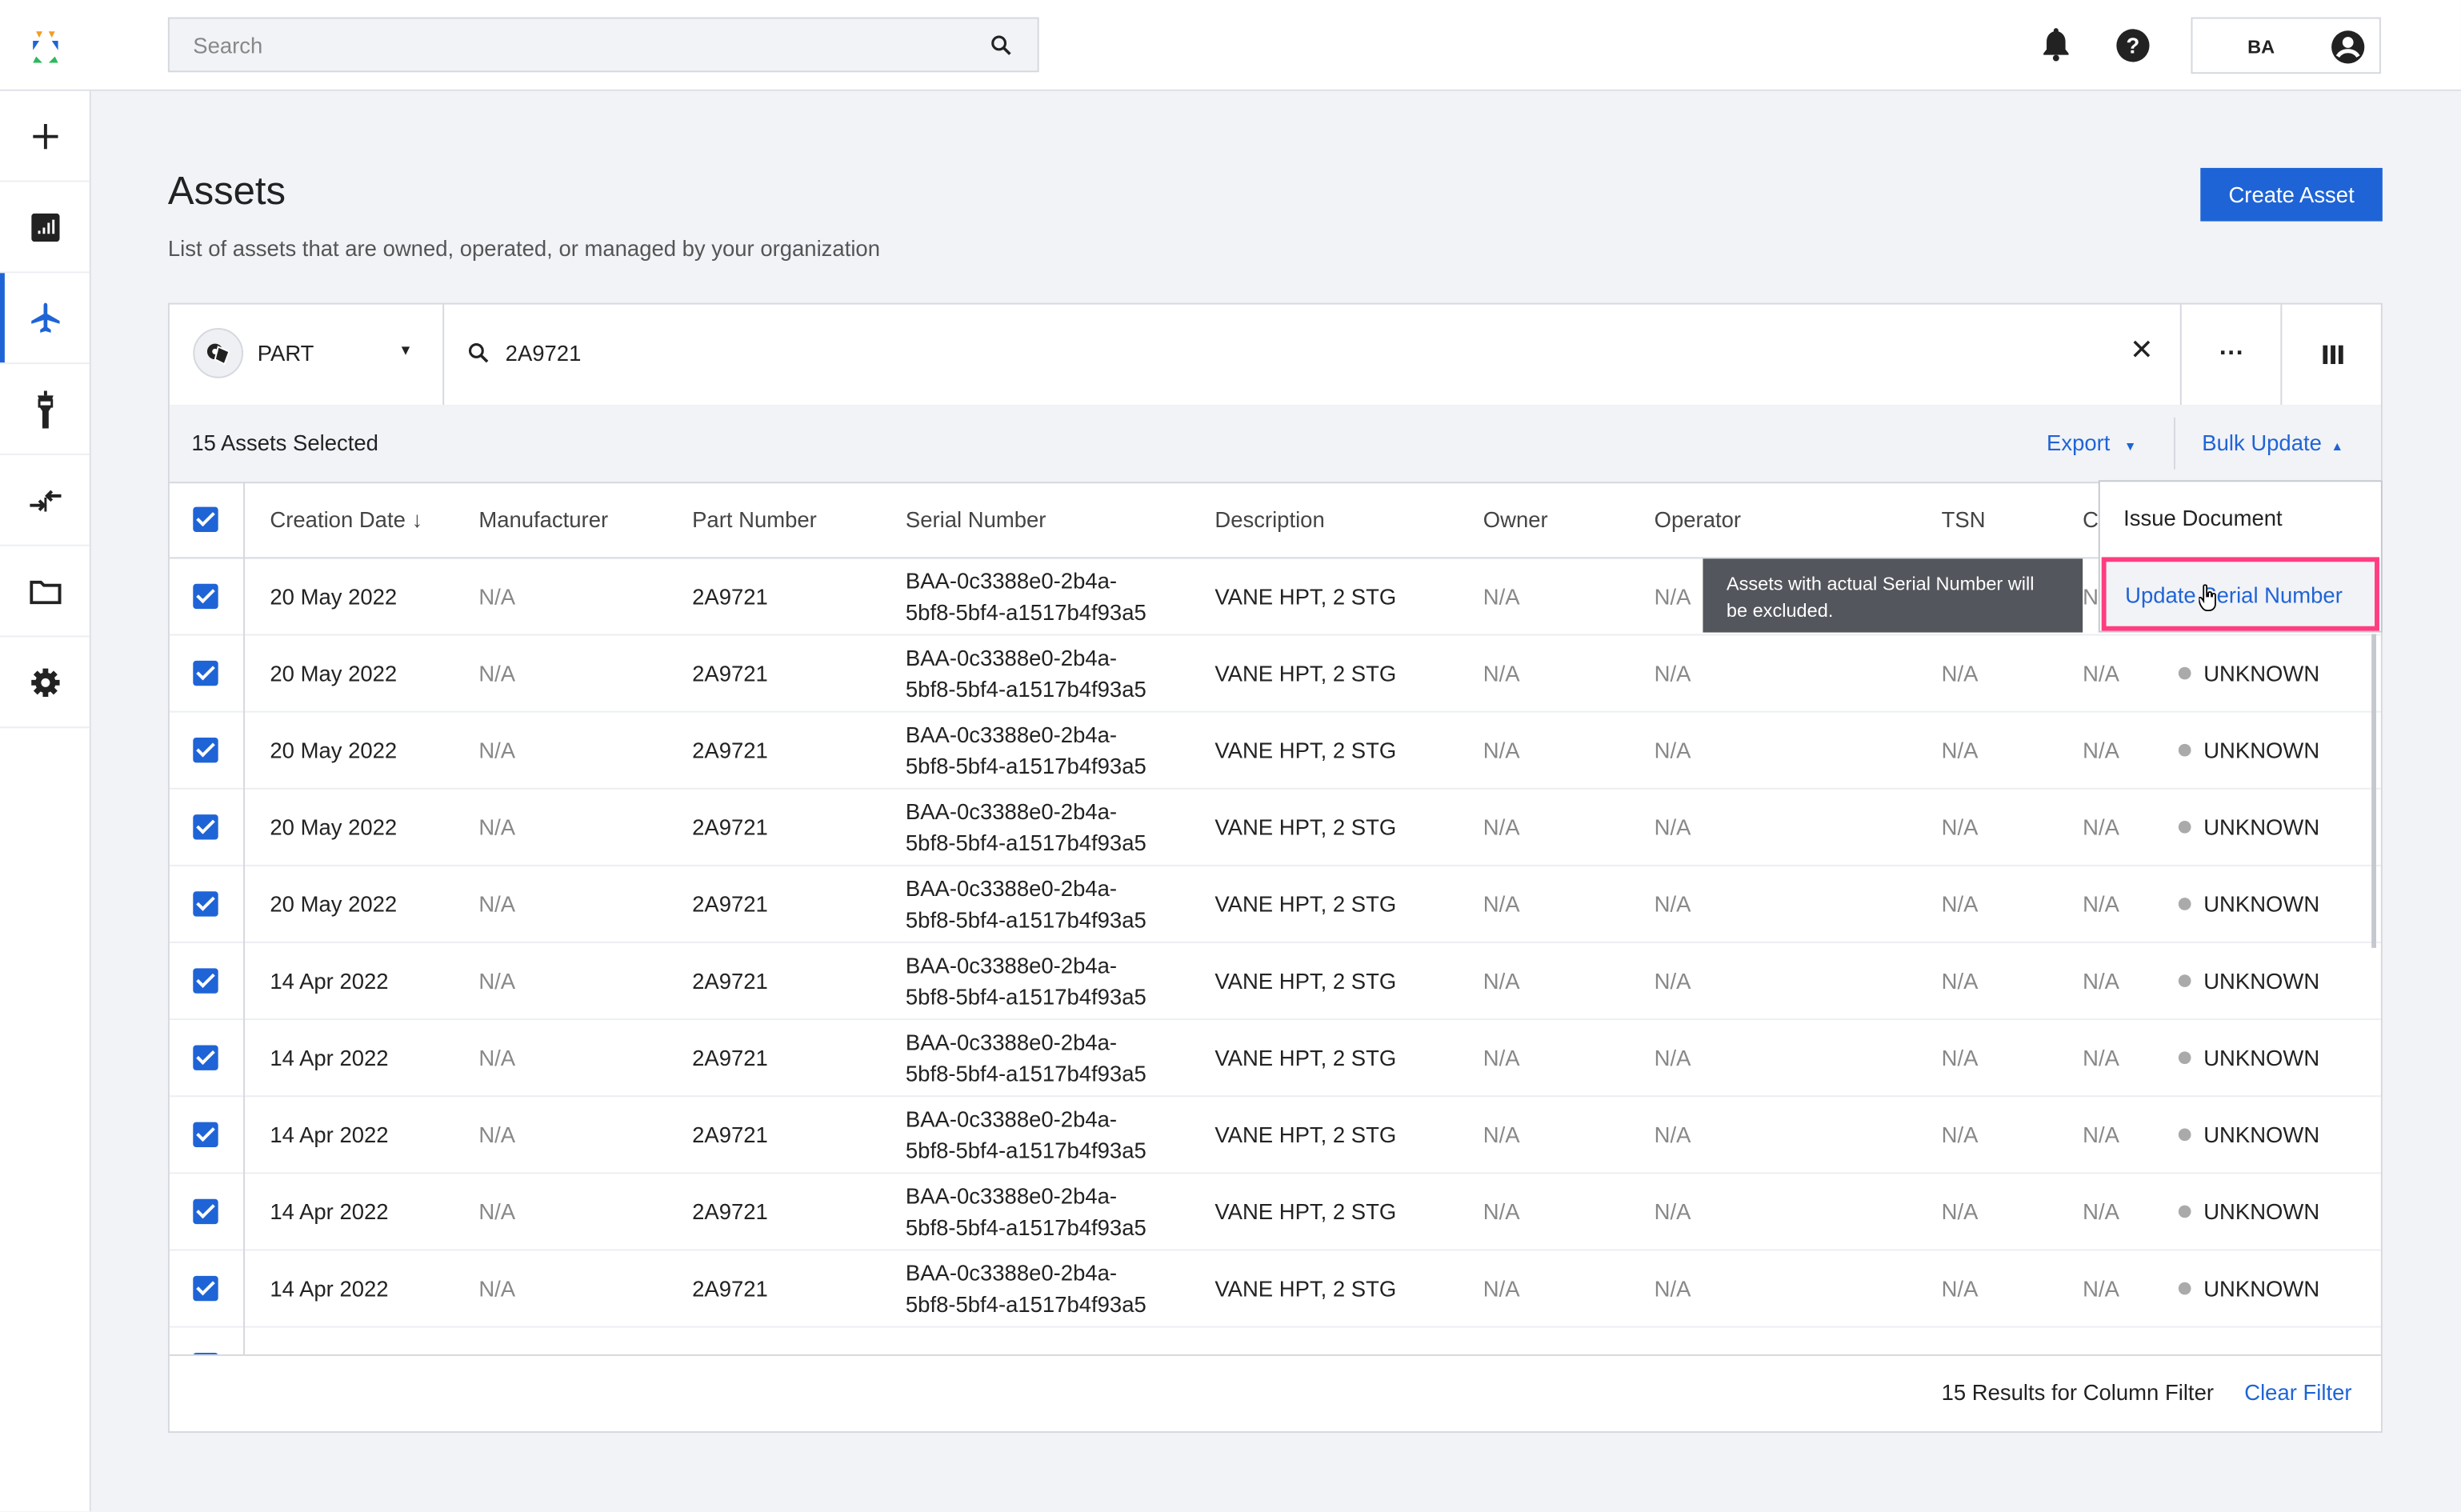 This screenshot has width=2461, height=1512. I want to click on filter-search-input: 2A9721, so click(544, 353).